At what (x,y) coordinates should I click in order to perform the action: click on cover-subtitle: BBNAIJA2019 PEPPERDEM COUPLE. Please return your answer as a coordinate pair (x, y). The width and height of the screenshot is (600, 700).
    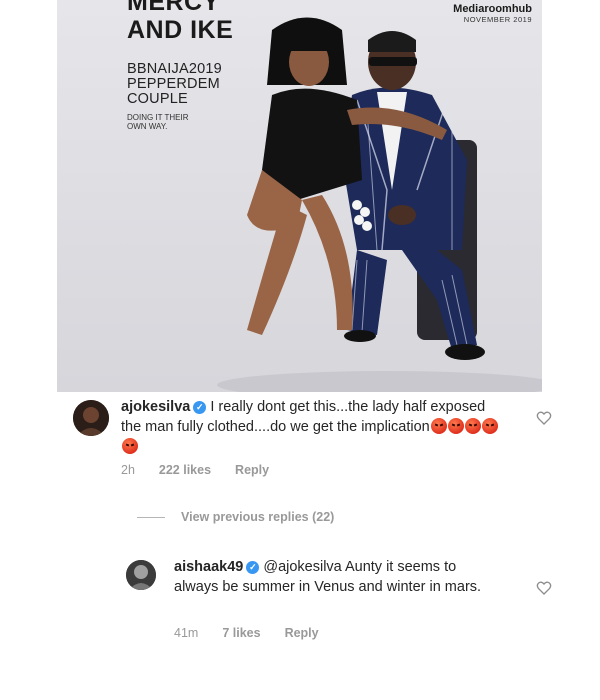
    Looking at the image, I should click on (174, 84).